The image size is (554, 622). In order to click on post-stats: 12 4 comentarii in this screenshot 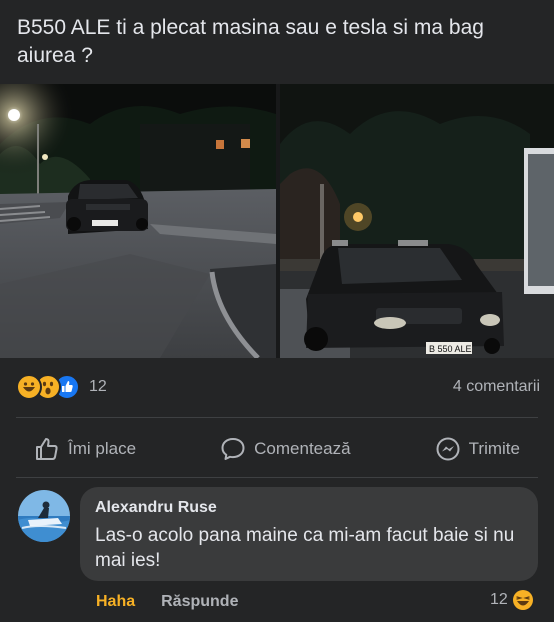, I will do `click(278, 387)`.